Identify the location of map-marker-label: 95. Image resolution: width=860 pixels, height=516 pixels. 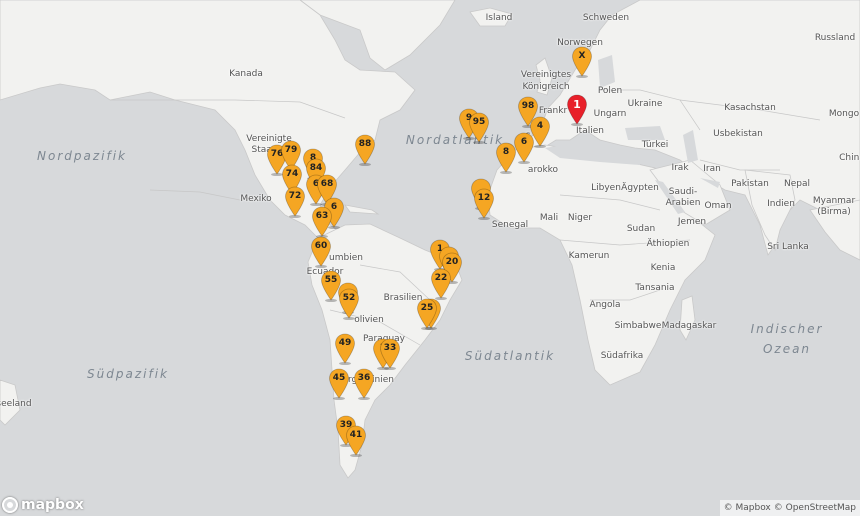
(479, 122).